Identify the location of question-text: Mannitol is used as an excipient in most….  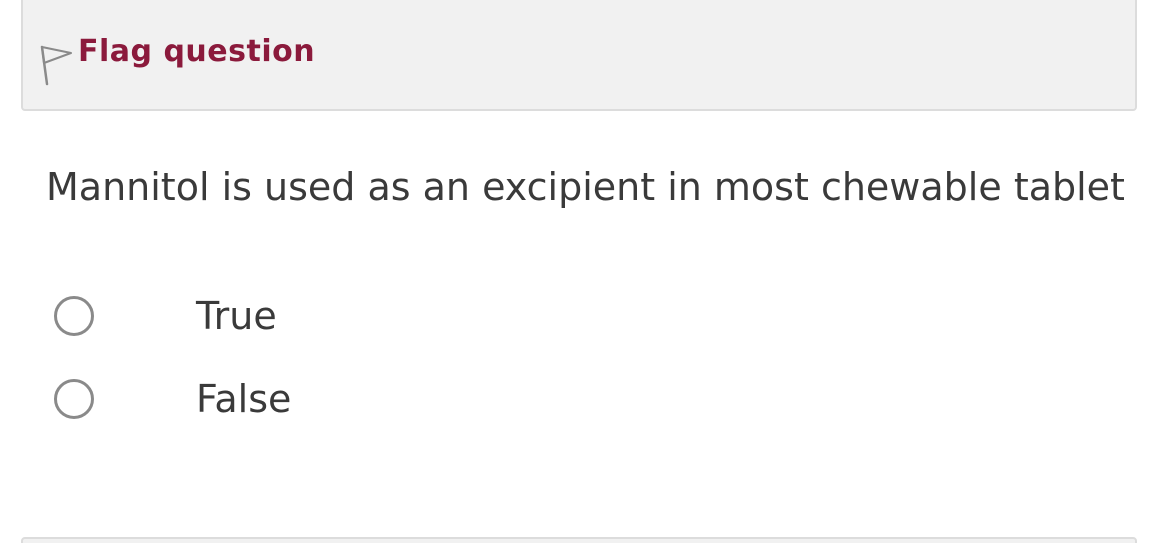
(585, 187).